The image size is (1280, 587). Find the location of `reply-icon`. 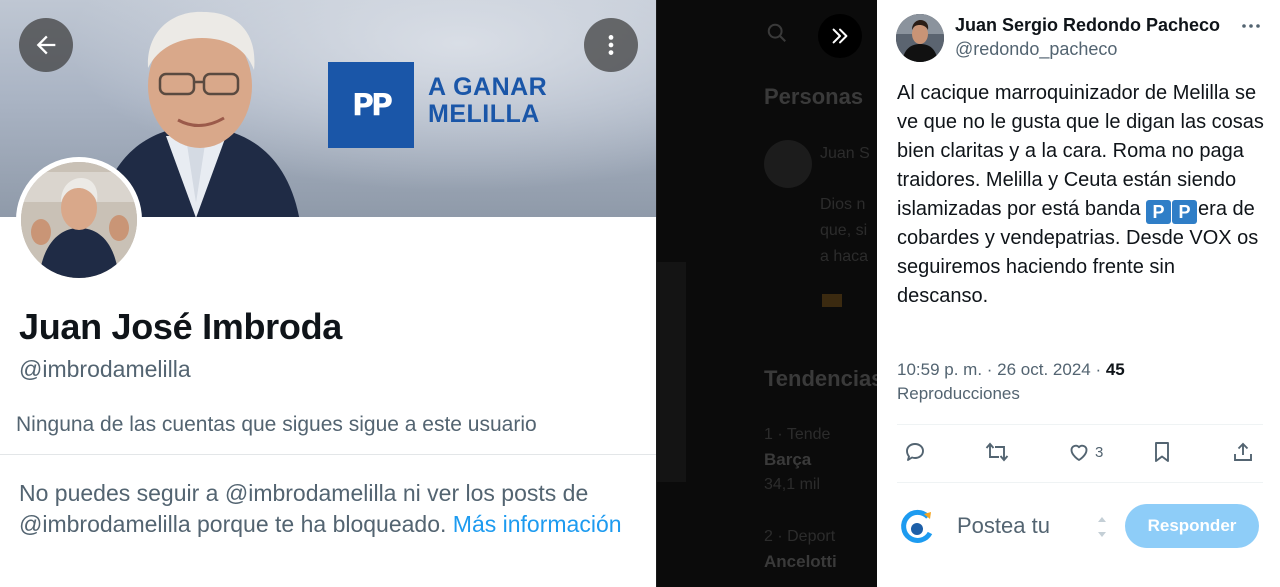

reply-icon is located at coordinates (915, 452).